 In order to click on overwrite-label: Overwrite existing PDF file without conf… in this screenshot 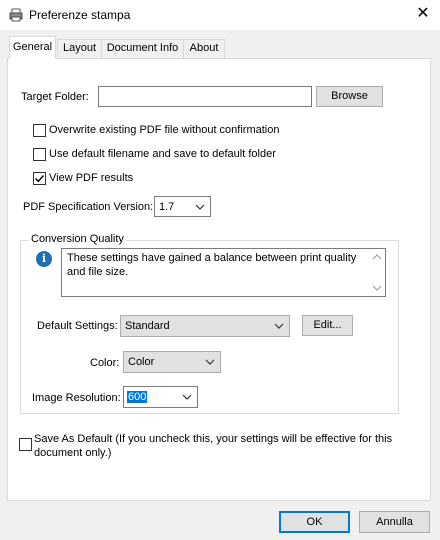, I will do `click(164, 130)`.